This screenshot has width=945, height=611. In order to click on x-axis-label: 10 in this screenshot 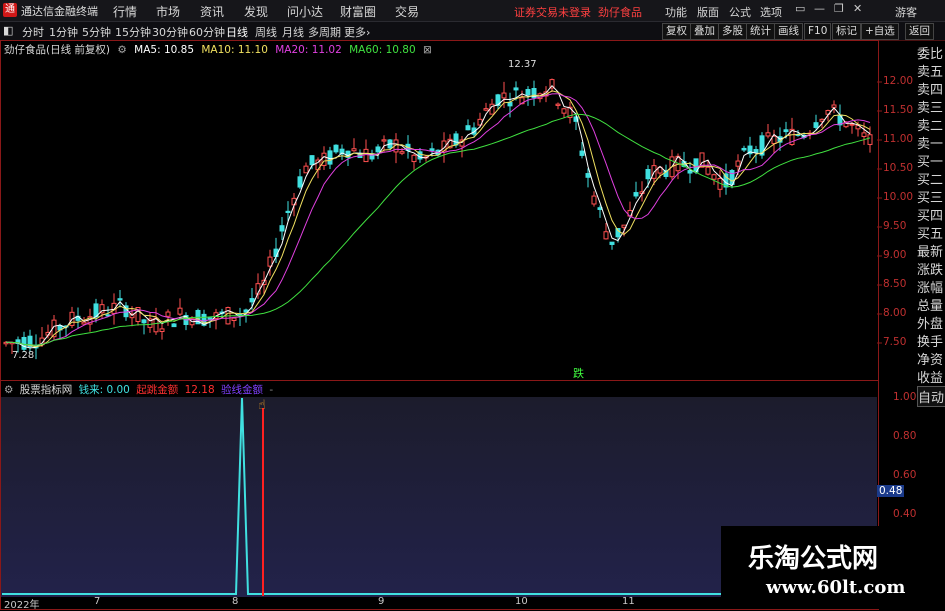, I will do `click(521, 601)`.